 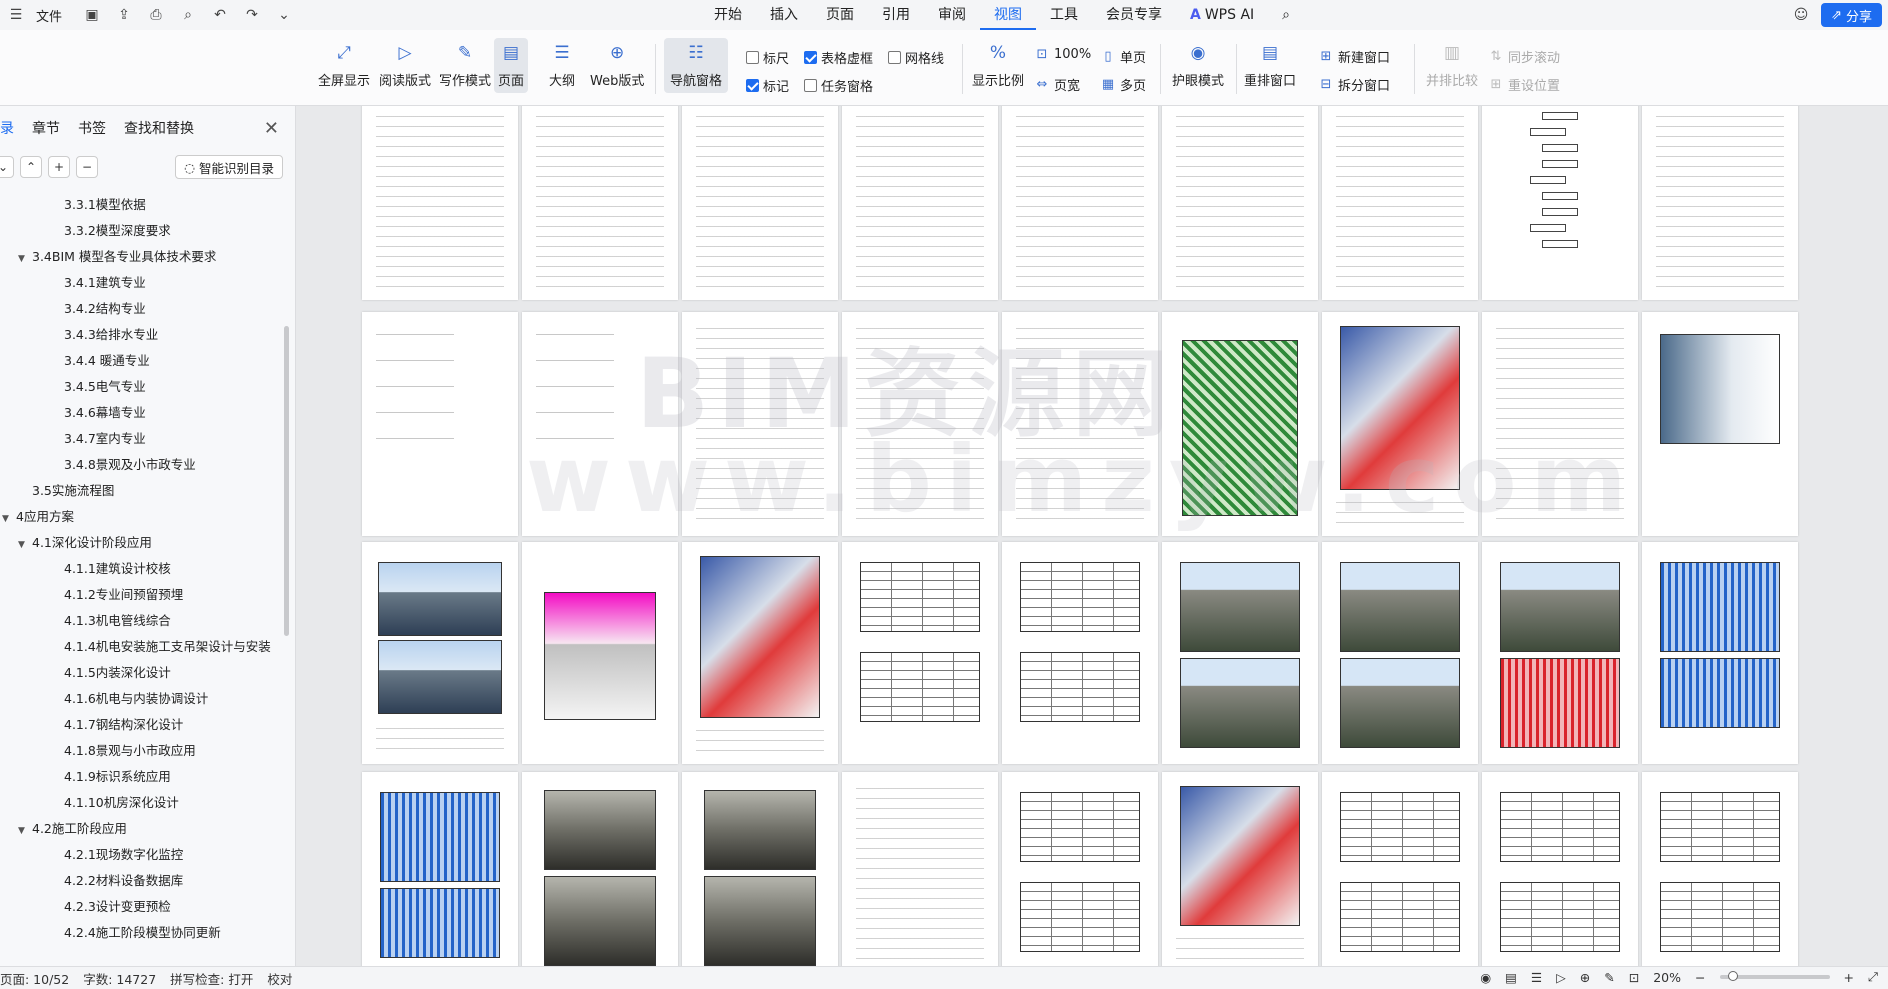 What do you see at coordinates (1873, 977) in the screenshot?
I see `fullscreen-corner-icon: ⤢` at bounding box center [1873, 977].